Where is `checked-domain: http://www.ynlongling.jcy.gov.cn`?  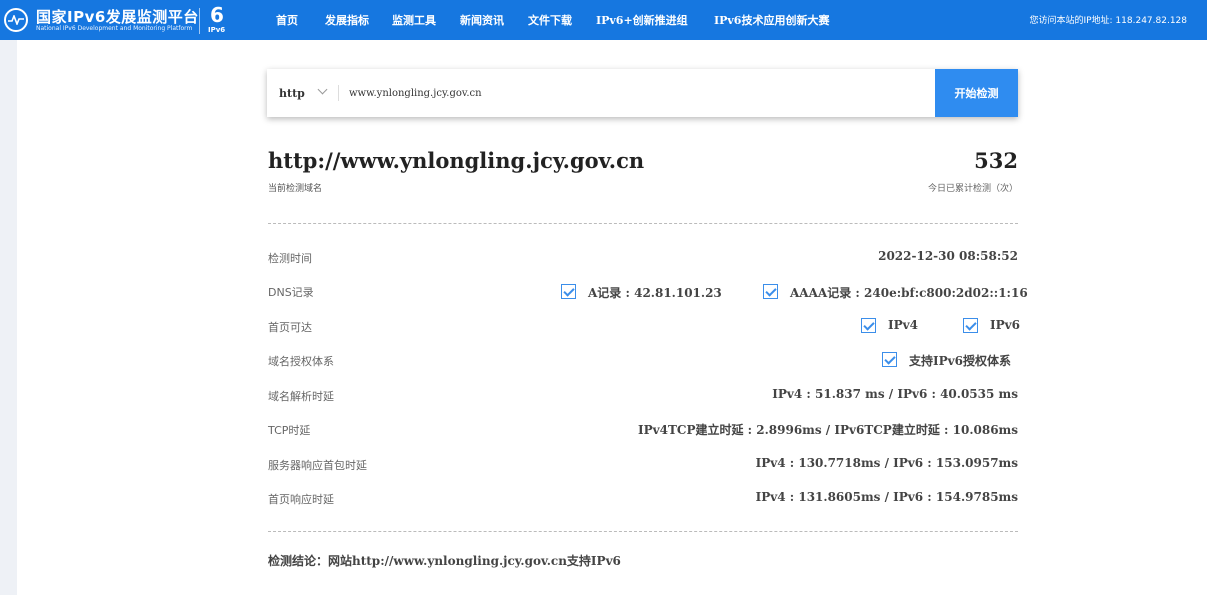 checked-domain: http://www.ynlongling.jcy.gov.cn is located at coordinates (456, 160).